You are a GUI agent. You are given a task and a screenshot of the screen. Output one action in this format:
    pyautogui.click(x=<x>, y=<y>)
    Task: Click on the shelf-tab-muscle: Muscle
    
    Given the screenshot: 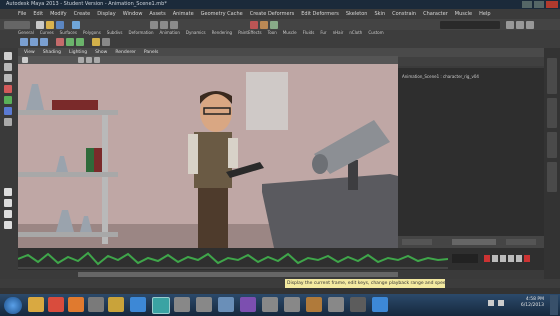 What is the action you would take?
    pyautogui.click(x=290, y=33)
    